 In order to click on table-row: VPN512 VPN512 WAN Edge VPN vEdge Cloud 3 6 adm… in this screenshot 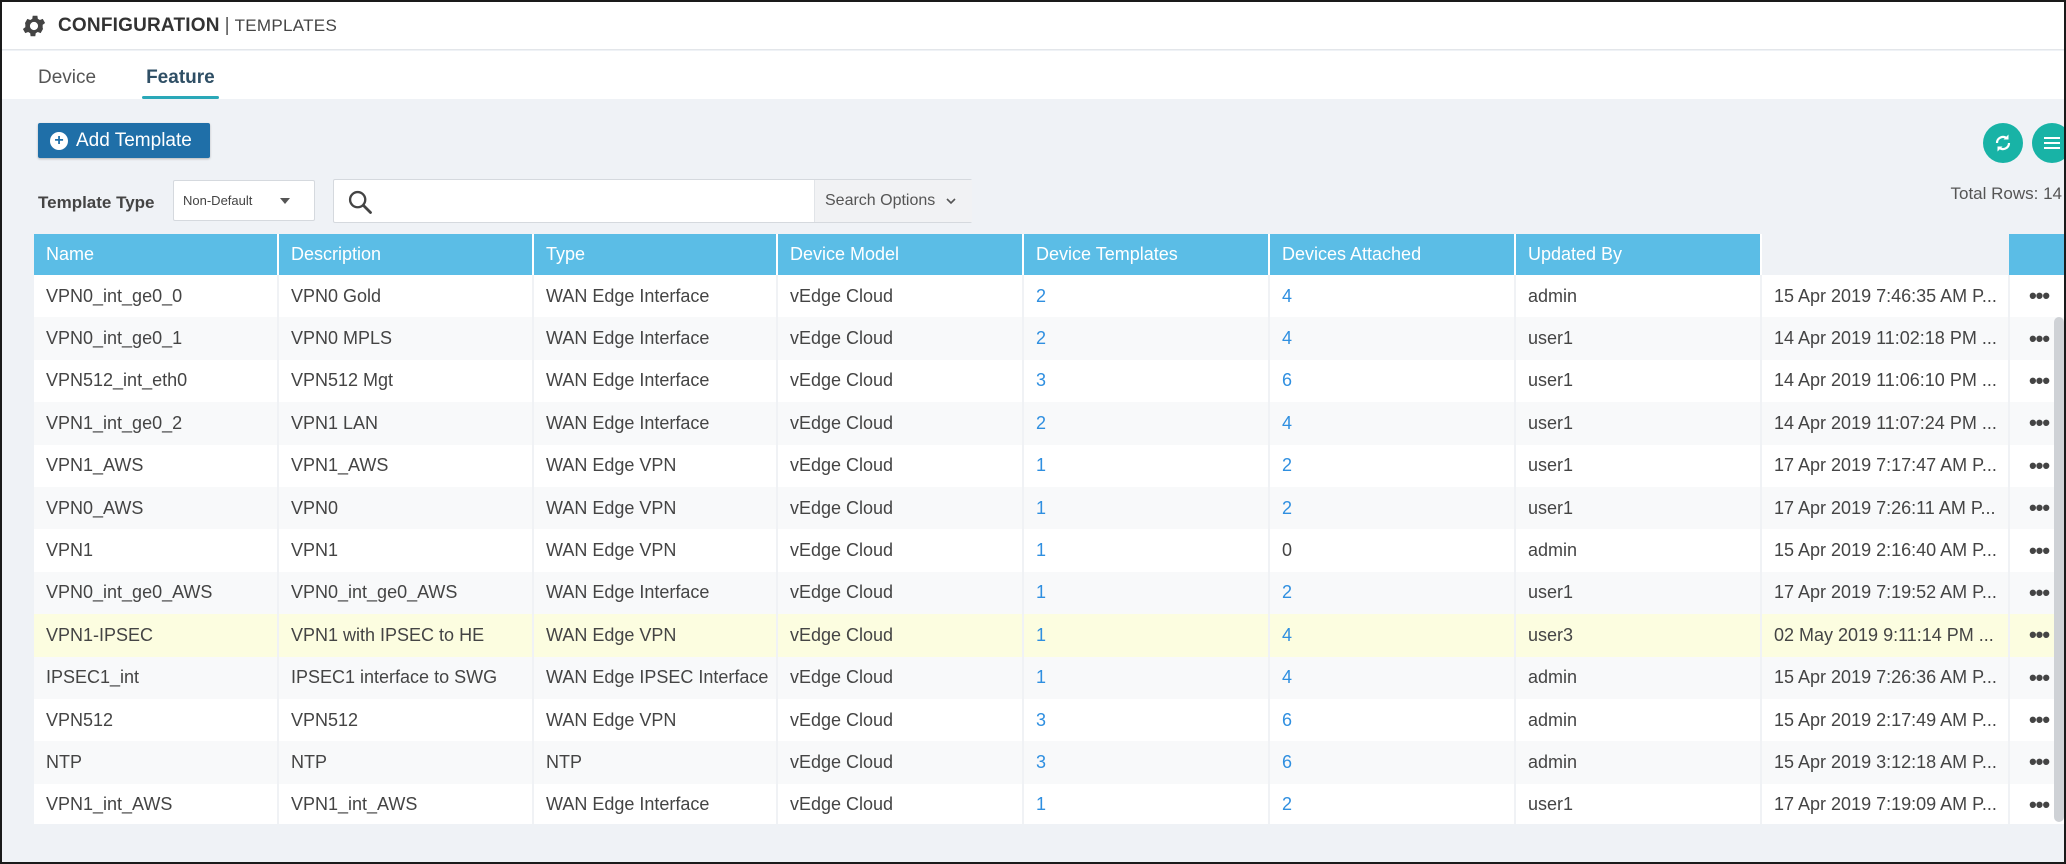, I will do `click(1049, 720)`.